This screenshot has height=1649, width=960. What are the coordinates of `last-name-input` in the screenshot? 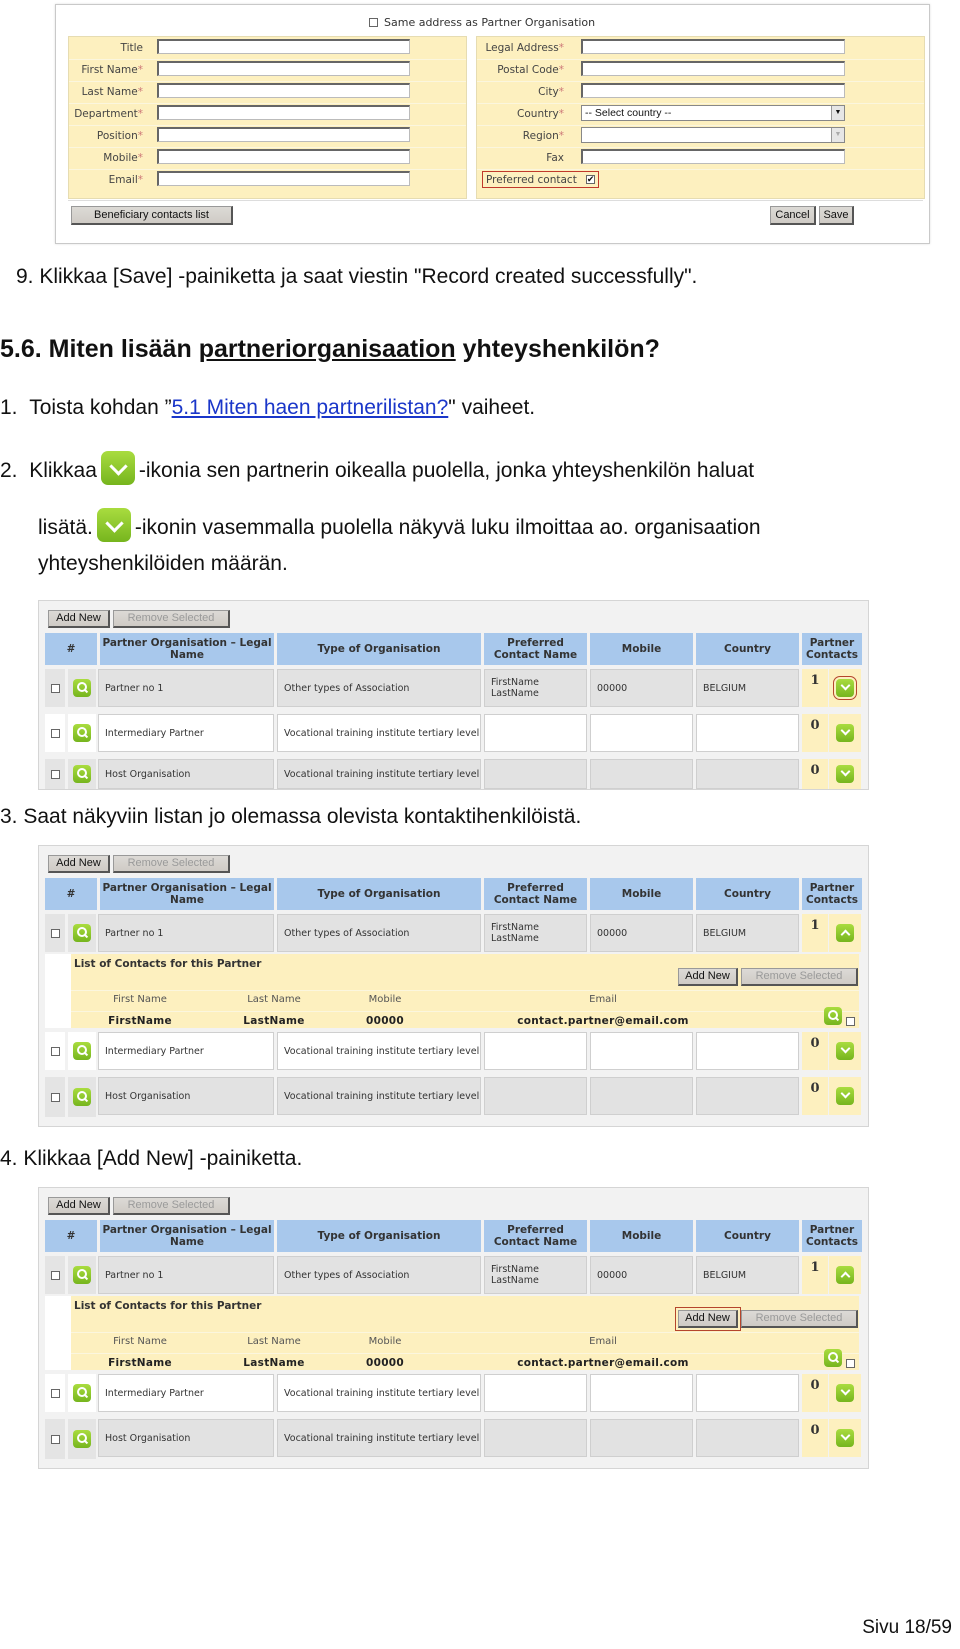 It's located at (283, 90).